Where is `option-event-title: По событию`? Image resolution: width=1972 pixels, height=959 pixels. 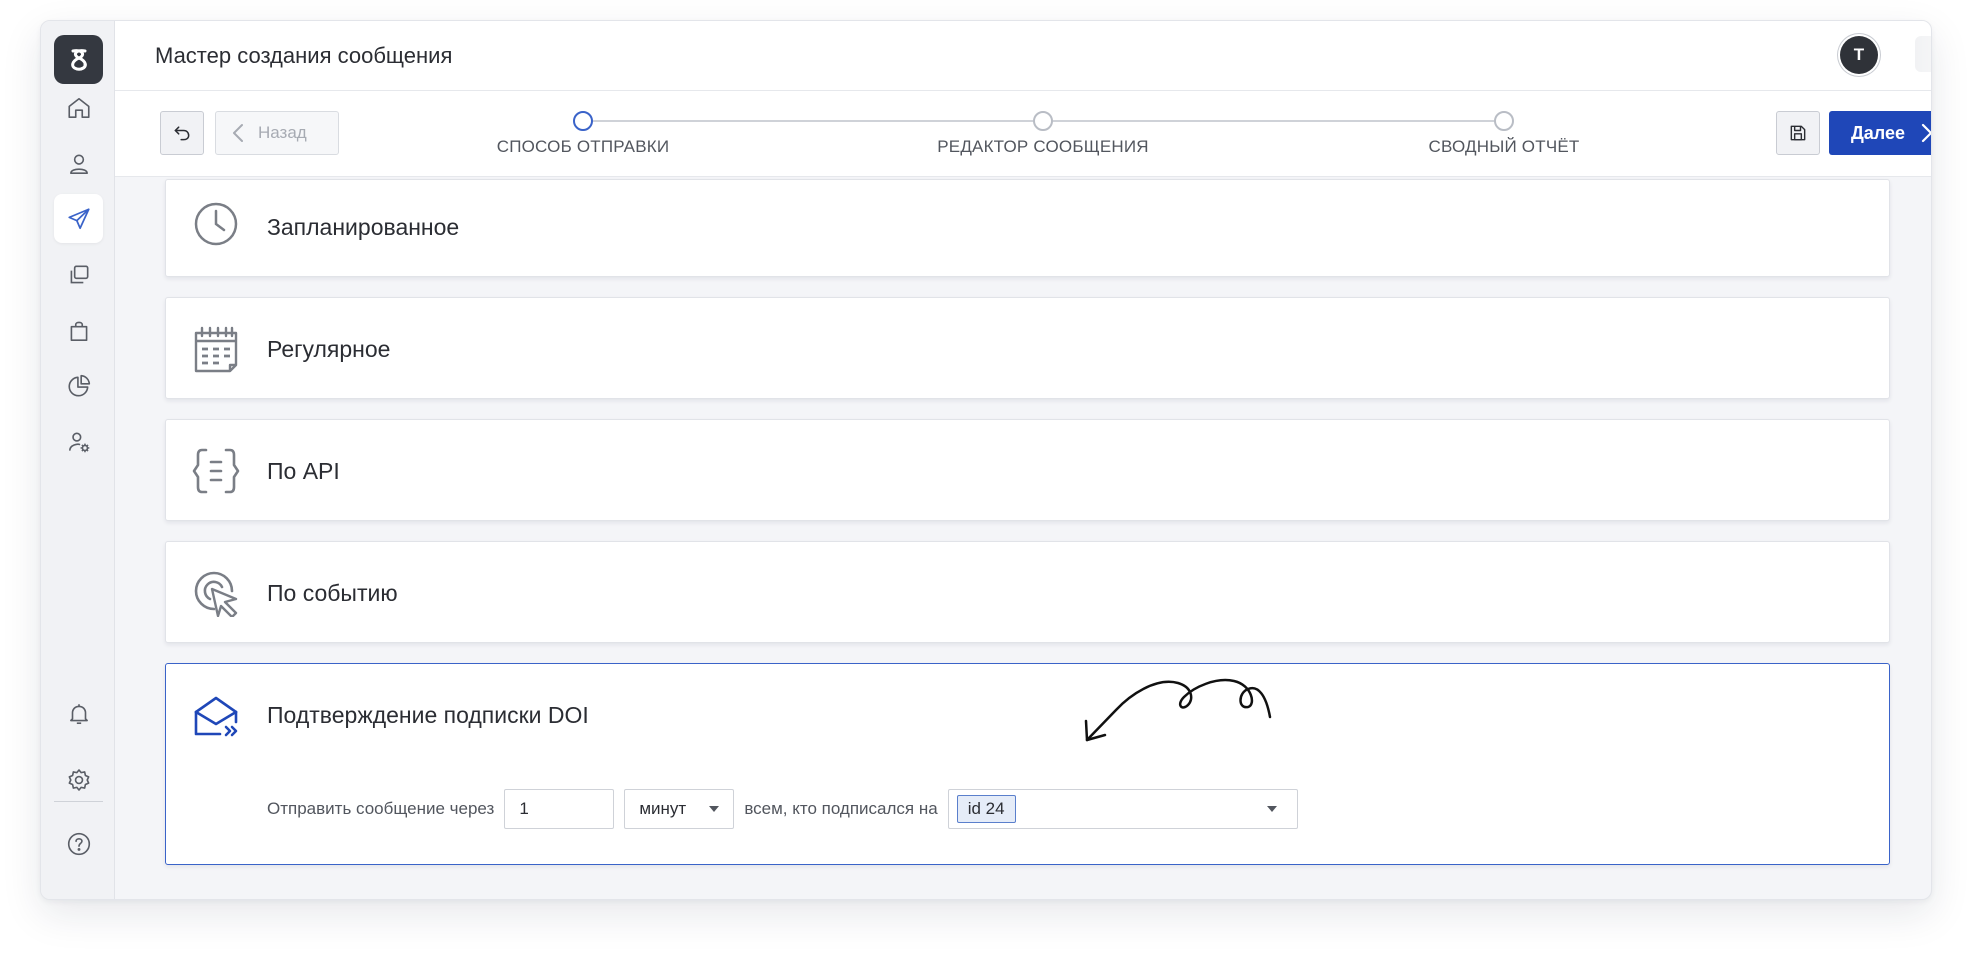
option-event-title: По событию is located at coordinates (332, 593).